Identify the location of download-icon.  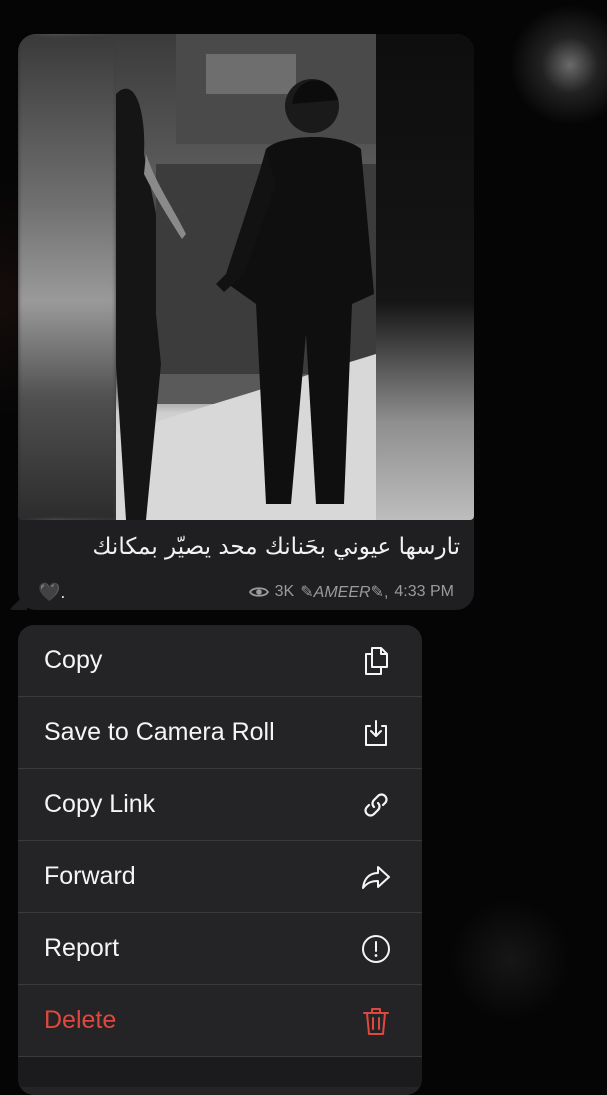
(376, 733).